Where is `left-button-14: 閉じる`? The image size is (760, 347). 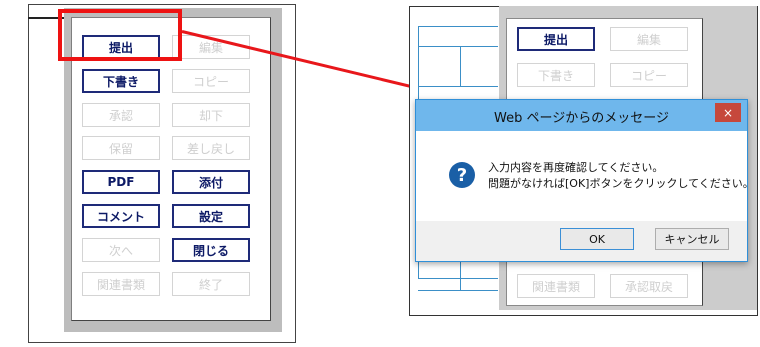 left-button-14: 閉じる is located at coordinates (211, 250).